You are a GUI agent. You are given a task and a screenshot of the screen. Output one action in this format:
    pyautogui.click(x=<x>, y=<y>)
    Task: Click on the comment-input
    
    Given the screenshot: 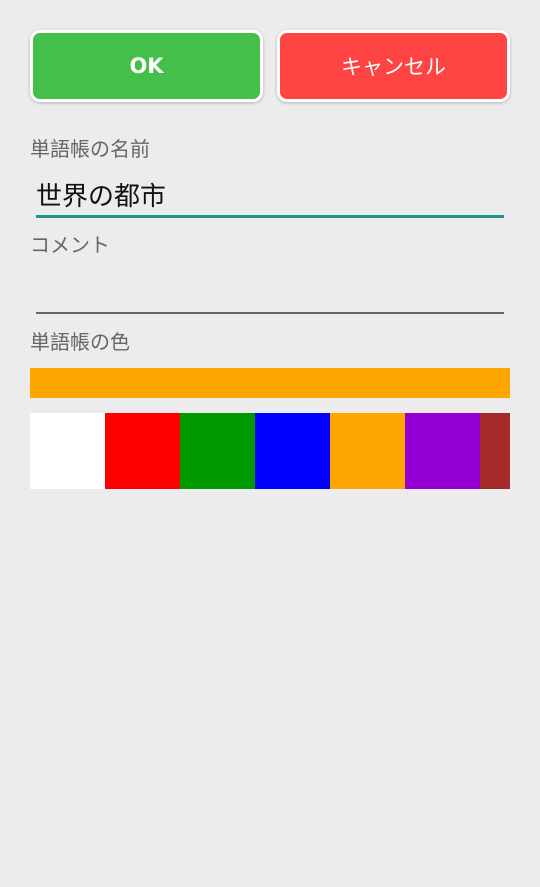 What is the action you would take?
    pyautogui.click(x=270, y=290)
    